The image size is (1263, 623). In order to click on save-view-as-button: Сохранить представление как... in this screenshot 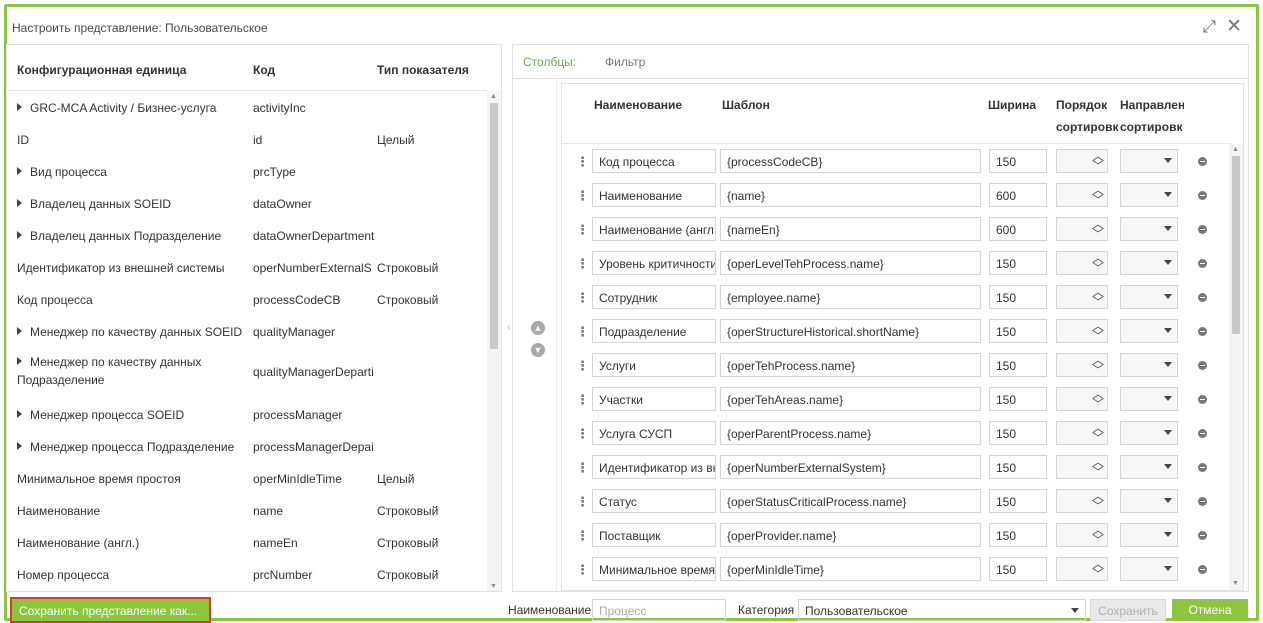, I will do `click(110, 610)`.